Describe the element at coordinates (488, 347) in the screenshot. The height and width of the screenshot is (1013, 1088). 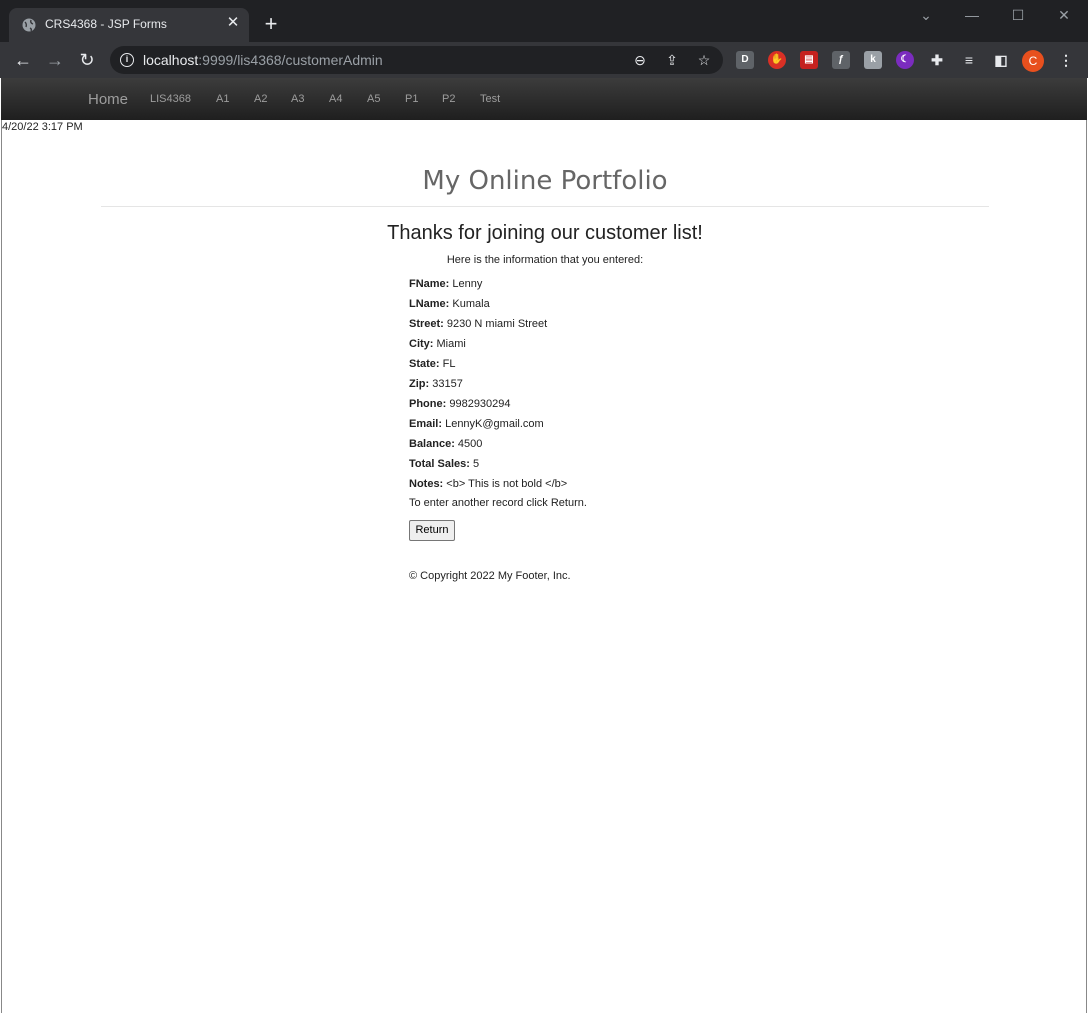
I see `field-row-city: City: Miami` at that location.